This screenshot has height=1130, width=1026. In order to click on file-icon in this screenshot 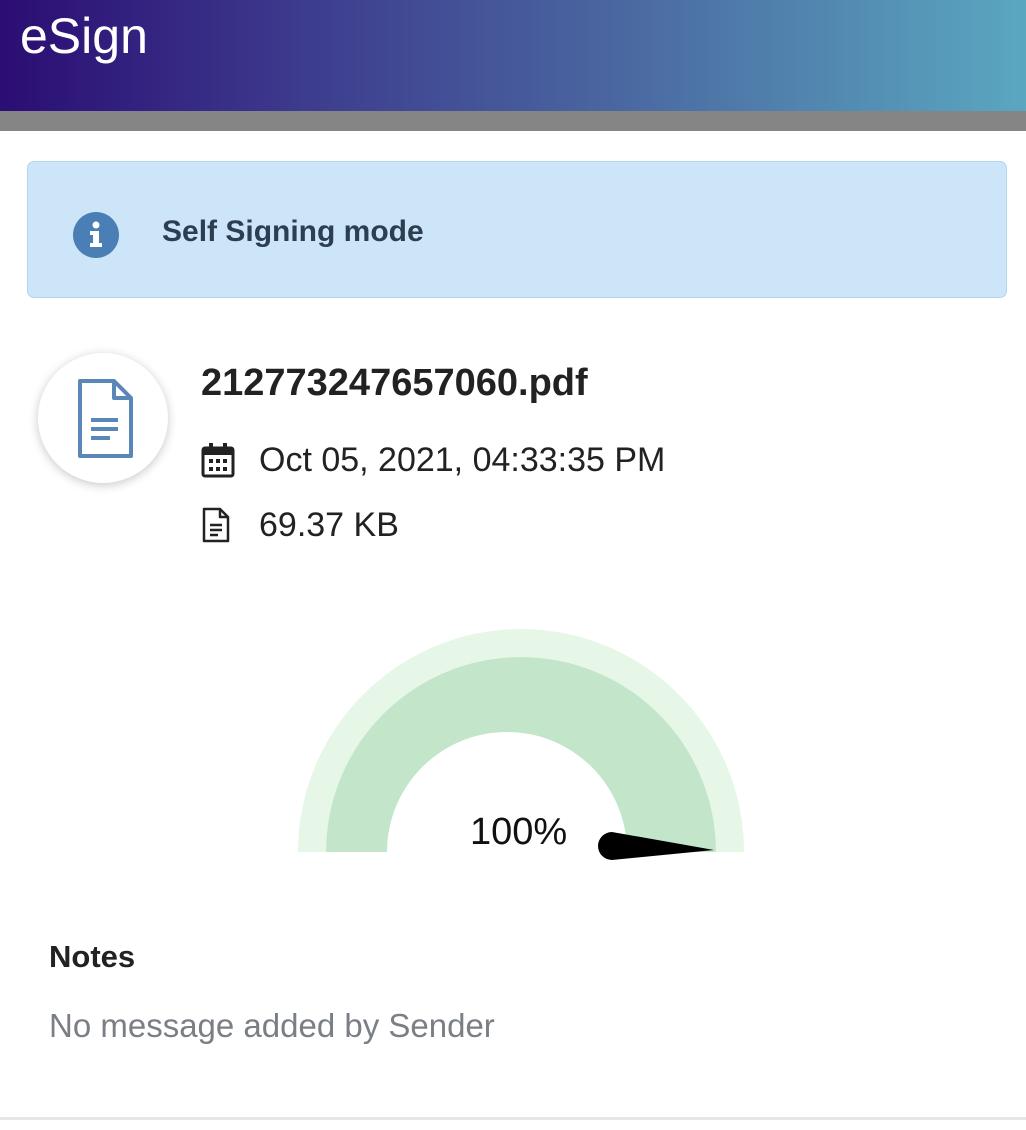, I will do `click(216, 525)`.